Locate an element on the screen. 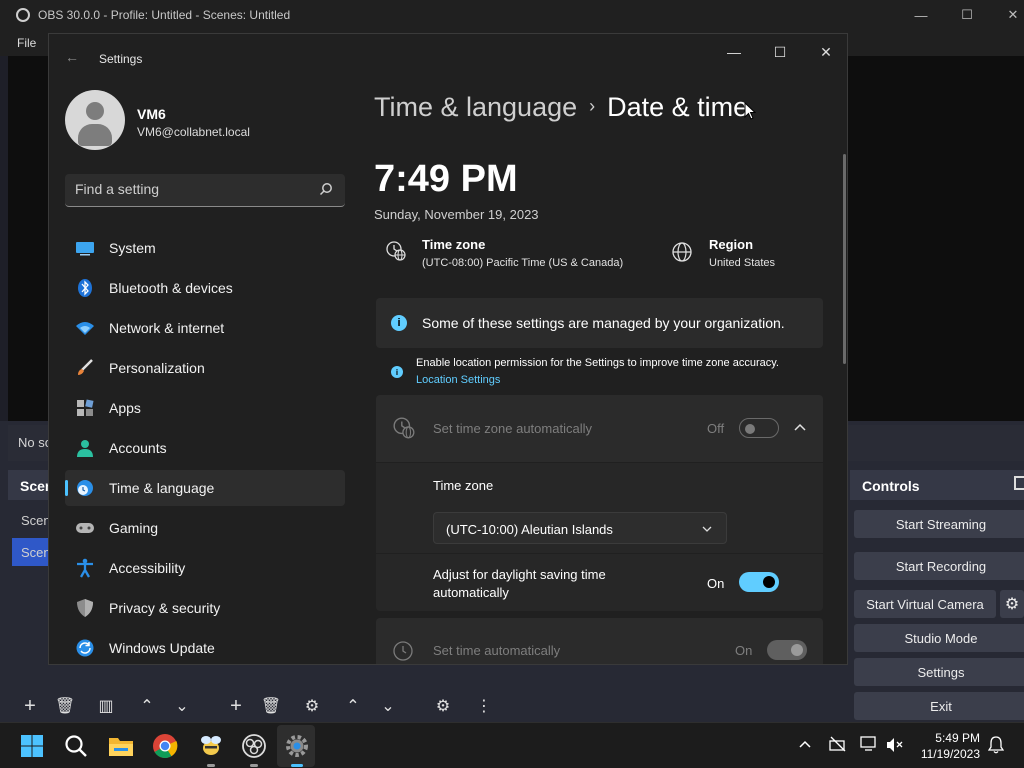  more-options-icon: ⋮ is located at coordinates (484, 706).